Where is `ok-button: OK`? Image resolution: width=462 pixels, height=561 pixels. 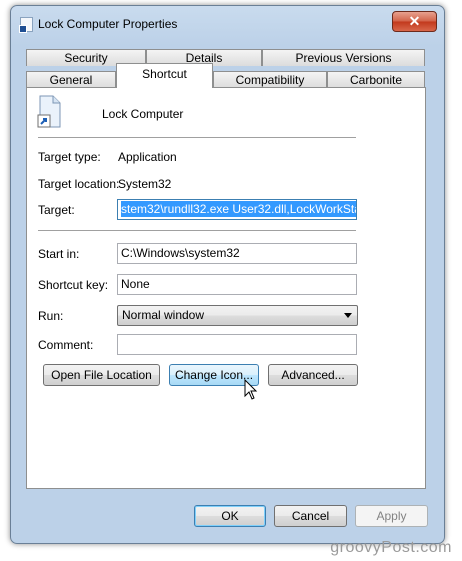
ok-button: OK is located at coordinates (230, 516).